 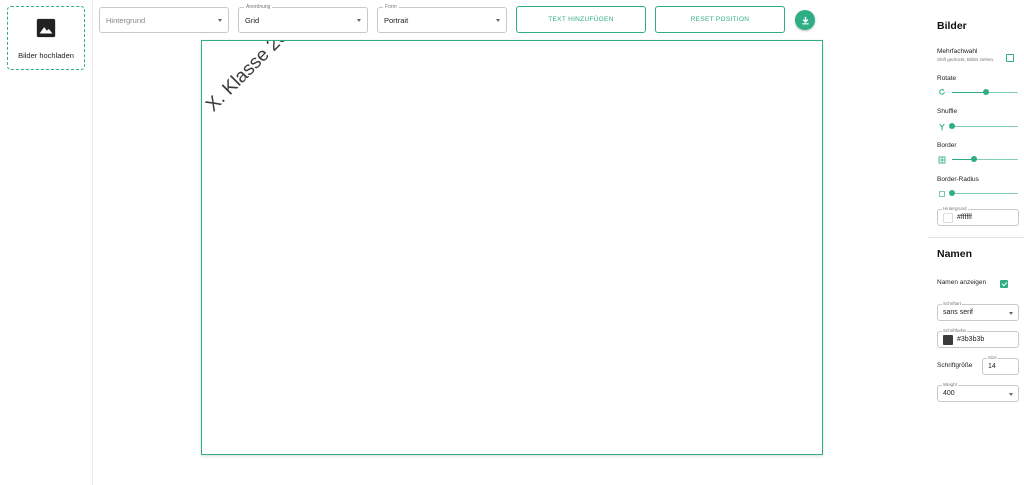 I want to click on shuffle-icon, so click(x=941, y=126).